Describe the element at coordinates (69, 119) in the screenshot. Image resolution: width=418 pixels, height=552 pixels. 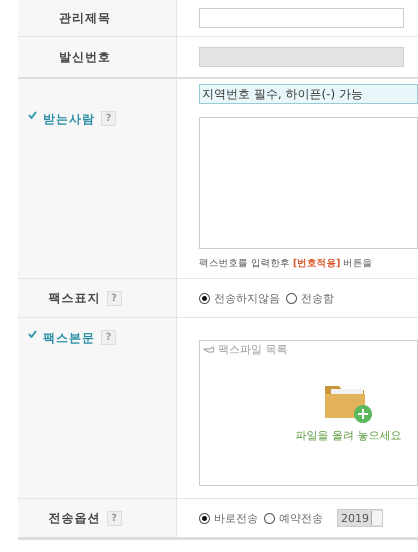
I see `field-label: 받는사람` at that location.